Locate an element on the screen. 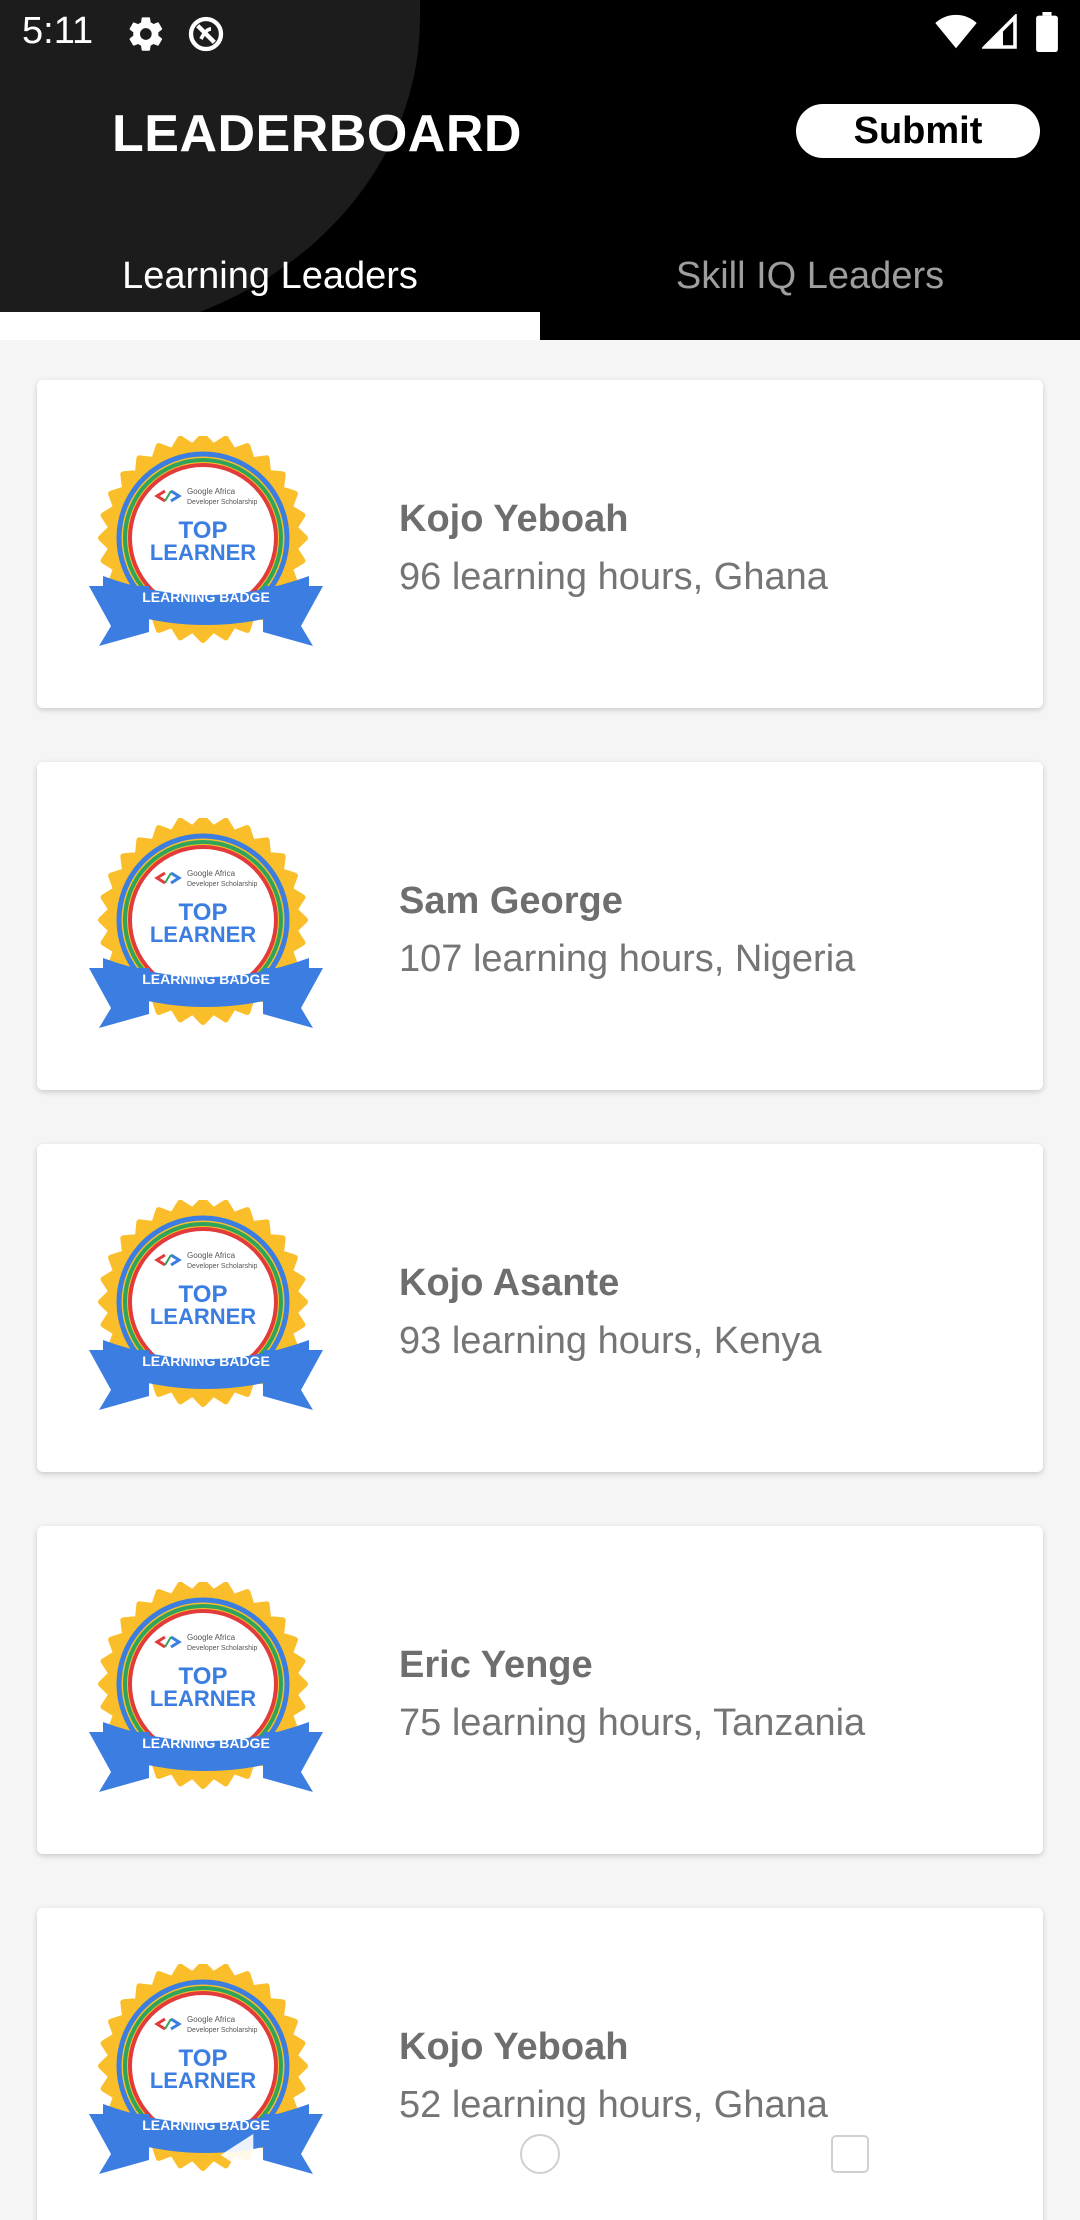  leader-name: Kojo Asante is located at coordinates (509, 1283).